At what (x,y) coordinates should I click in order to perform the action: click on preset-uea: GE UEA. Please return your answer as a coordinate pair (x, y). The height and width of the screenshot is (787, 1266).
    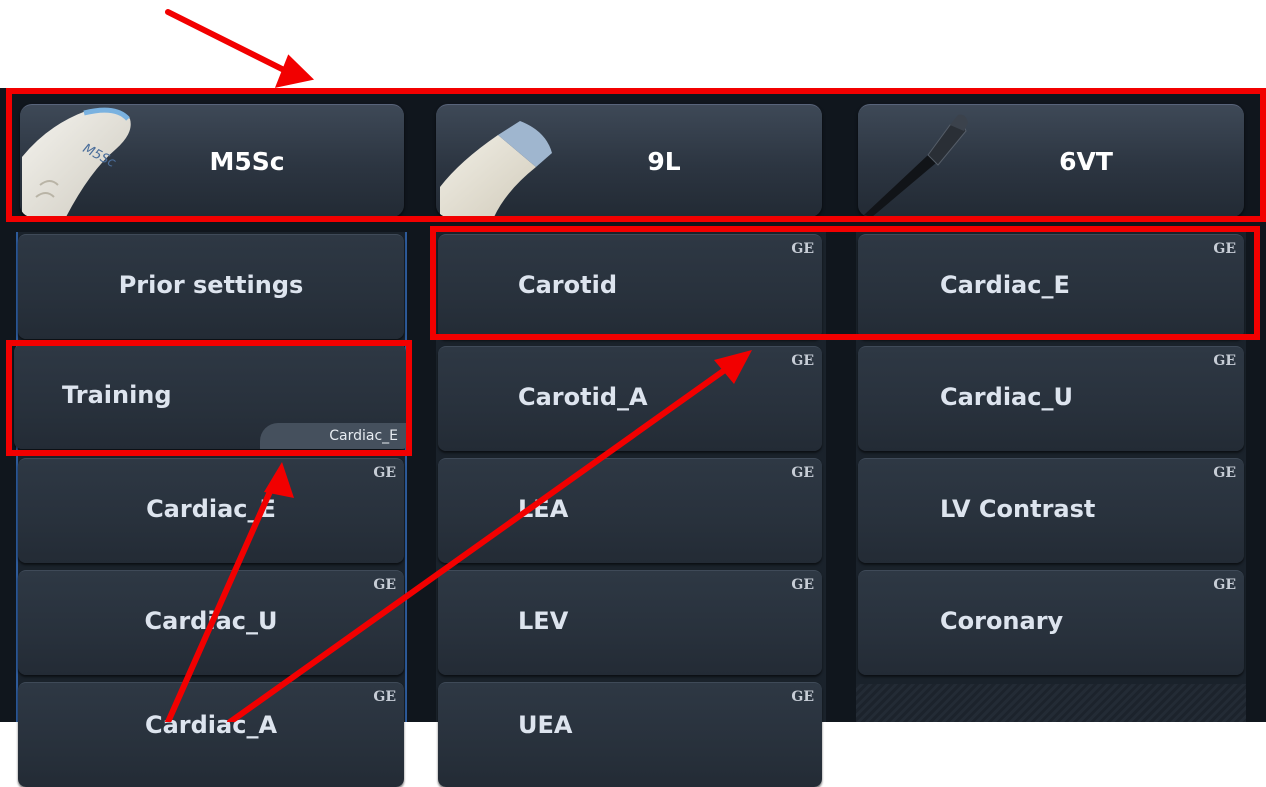
    Looking at the image, I should click on (630, 734).